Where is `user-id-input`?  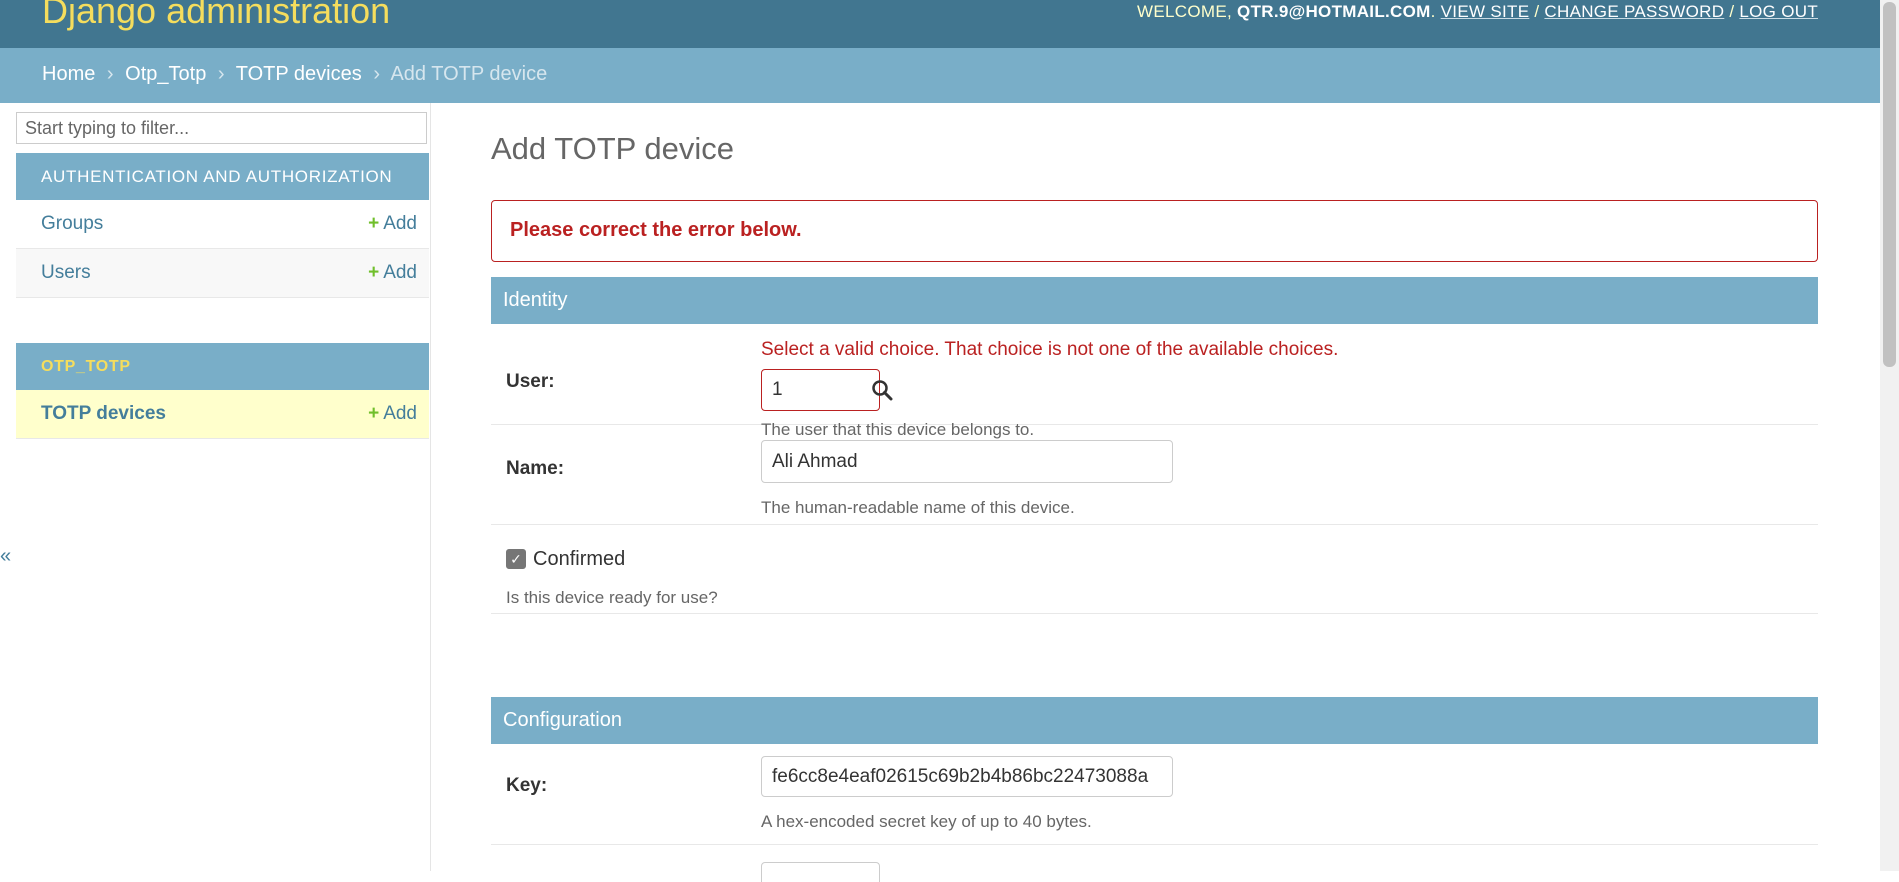
user-id-input is located at coordinates (820, 390).